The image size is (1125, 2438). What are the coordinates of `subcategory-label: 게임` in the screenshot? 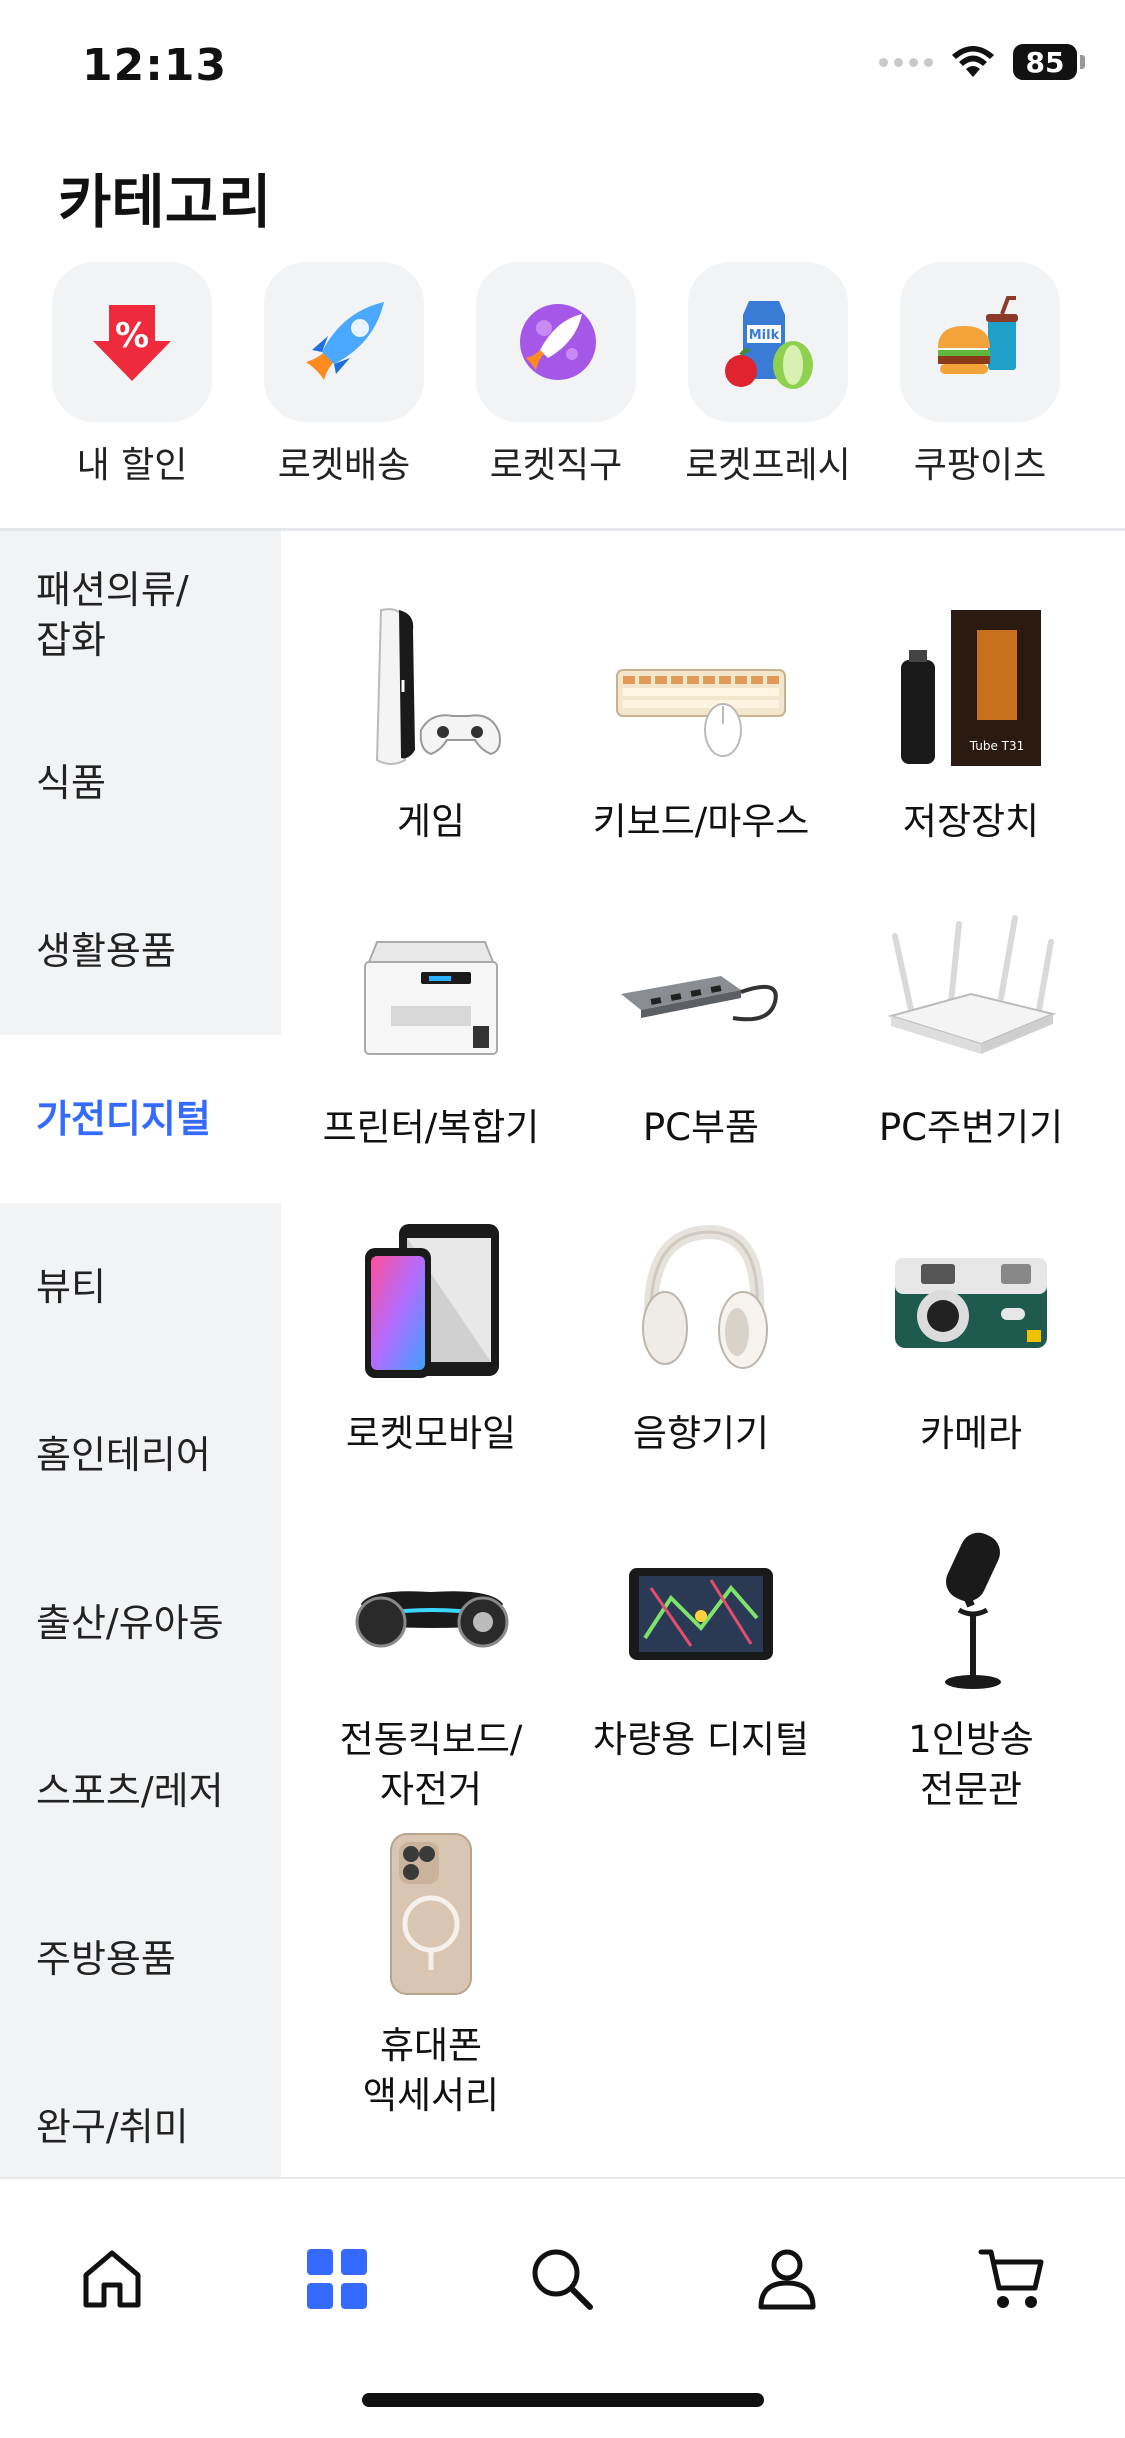 It's located at (431, 821).